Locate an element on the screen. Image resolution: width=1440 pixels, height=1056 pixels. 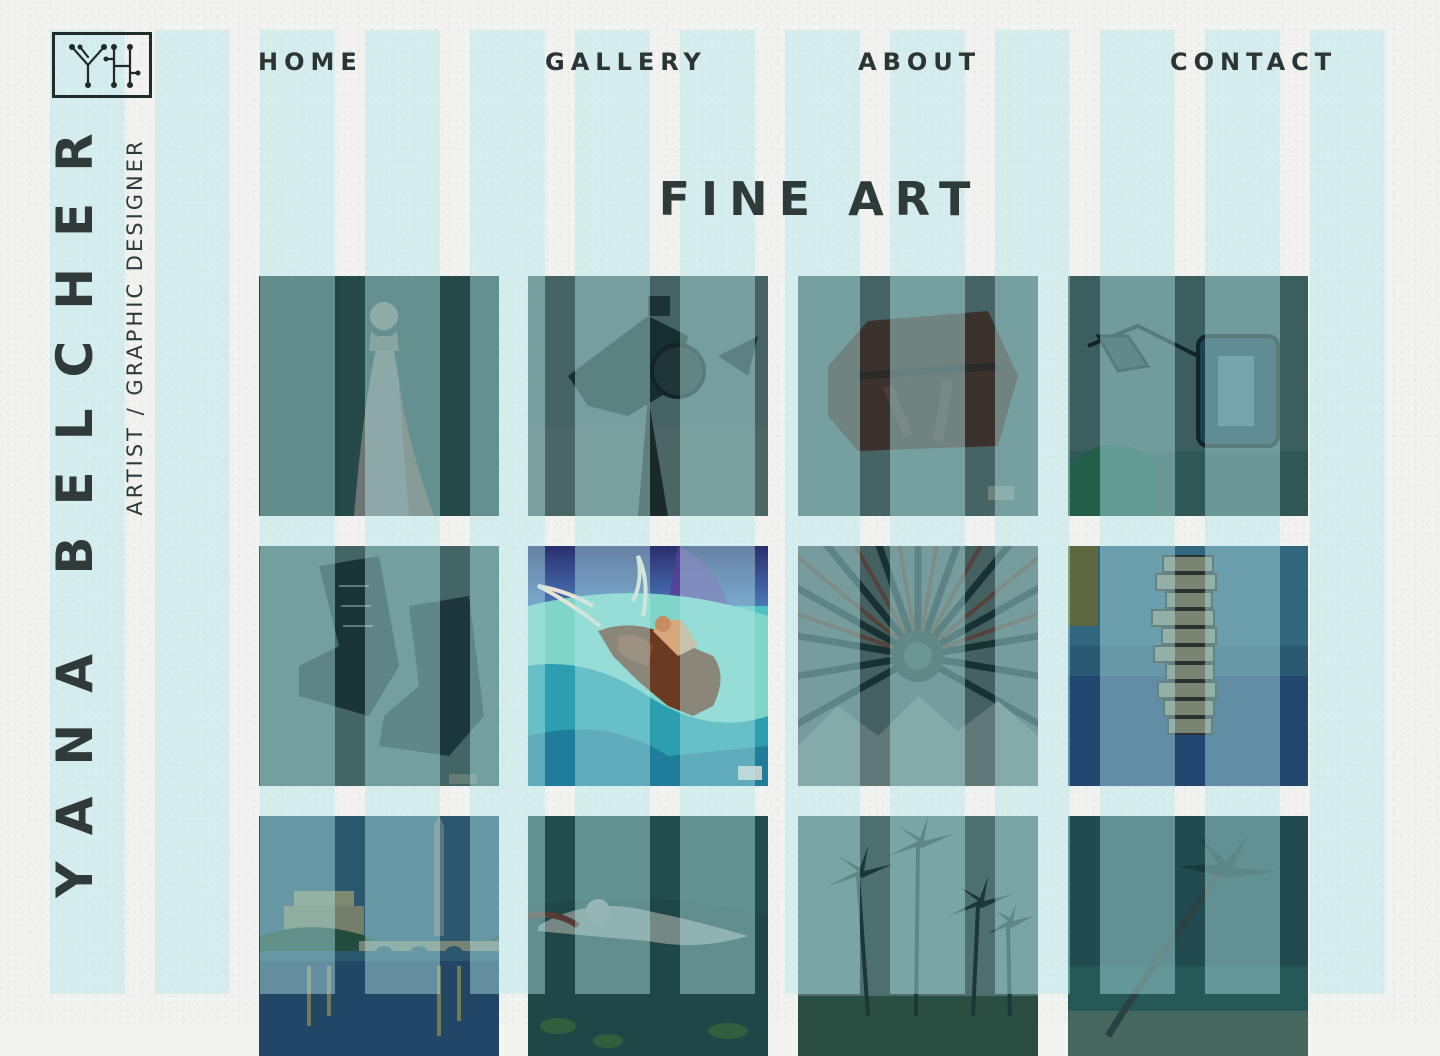
nav-home-link: HOME is located at coordinates (310, 62).